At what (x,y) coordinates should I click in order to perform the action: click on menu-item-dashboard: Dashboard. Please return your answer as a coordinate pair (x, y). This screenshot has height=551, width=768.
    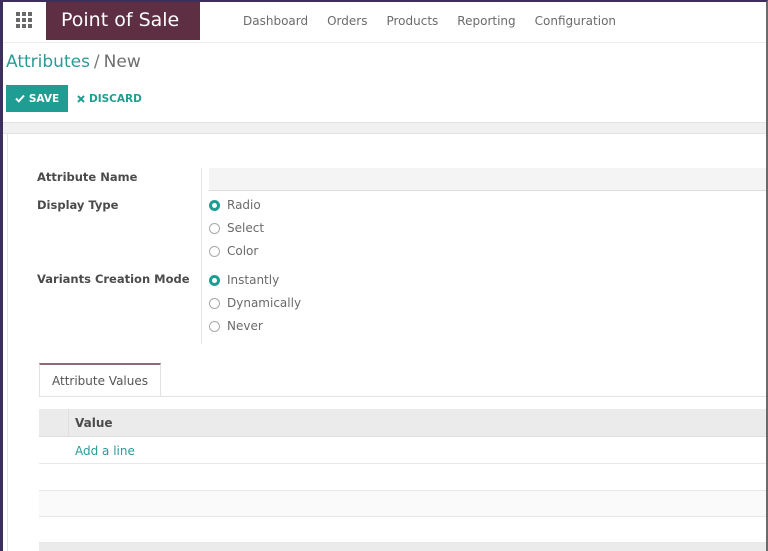
    Looking at the image, I should click on (275, 21).